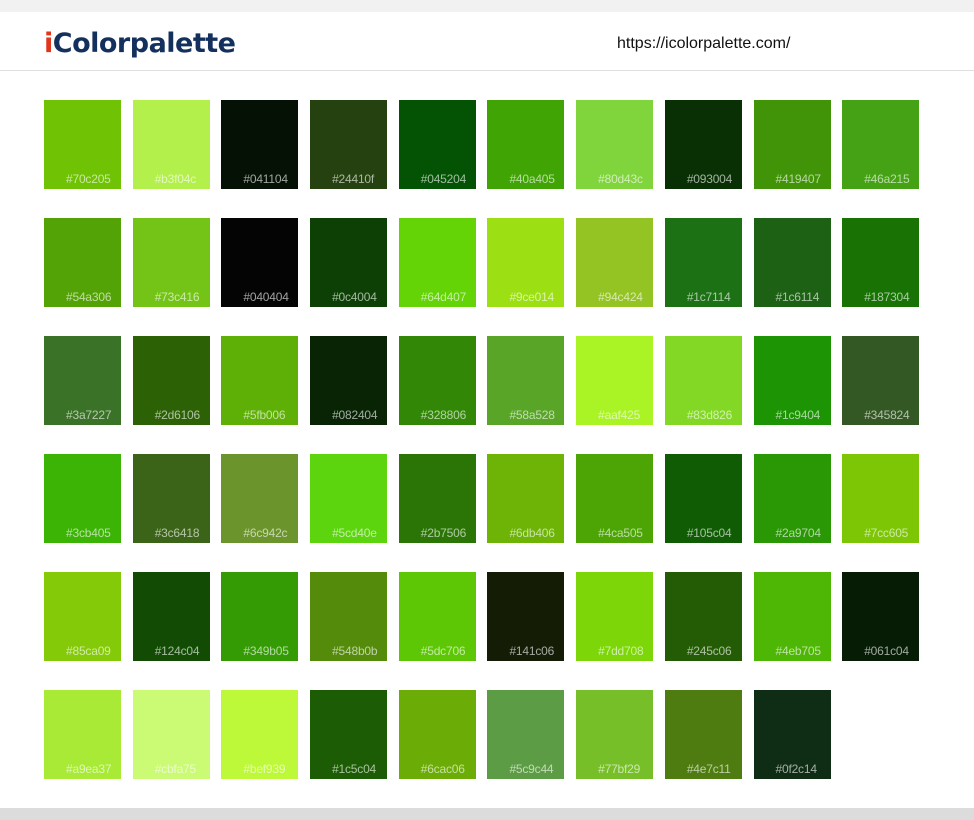 The width and height of the screenshot is (974, 820). What do you see at coordinates (443, 179) in the screenshot?
I see `swatch-hex-label: #045204` at bounding box center [443, 179].